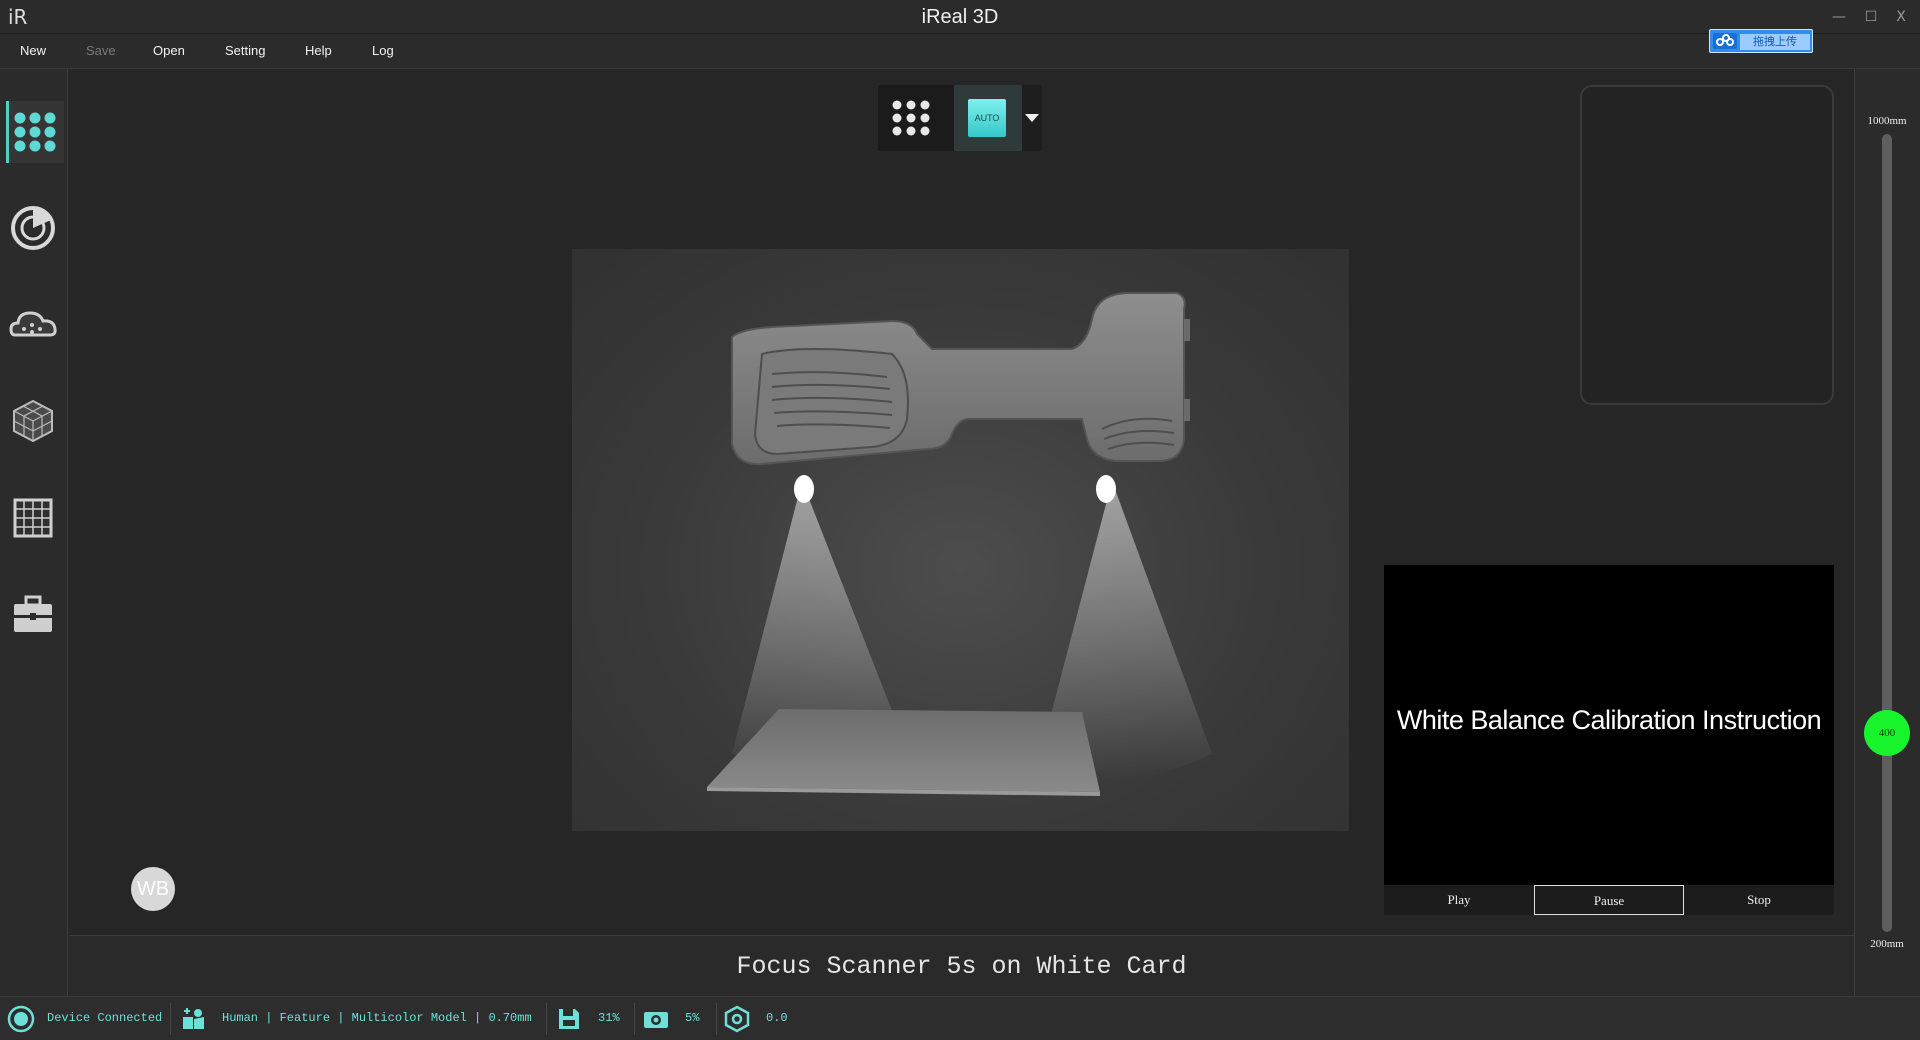 This screenshot has height=1040, width=1920. What do you see at coordinates (169, 50) in the screenshot?
I see `menu-open: Open` at bounding box center [169, 50].